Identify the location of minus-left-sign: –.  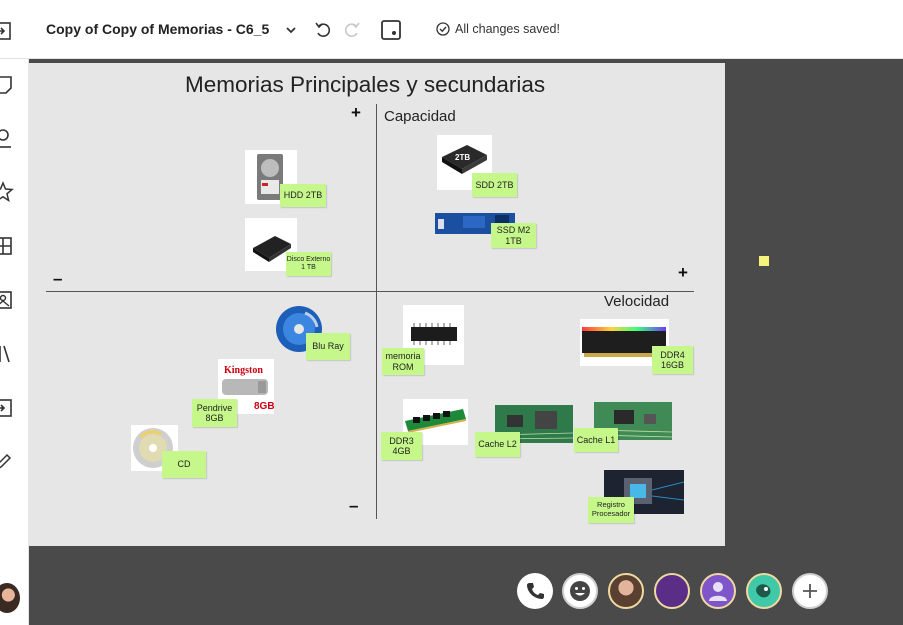
(58, 278).